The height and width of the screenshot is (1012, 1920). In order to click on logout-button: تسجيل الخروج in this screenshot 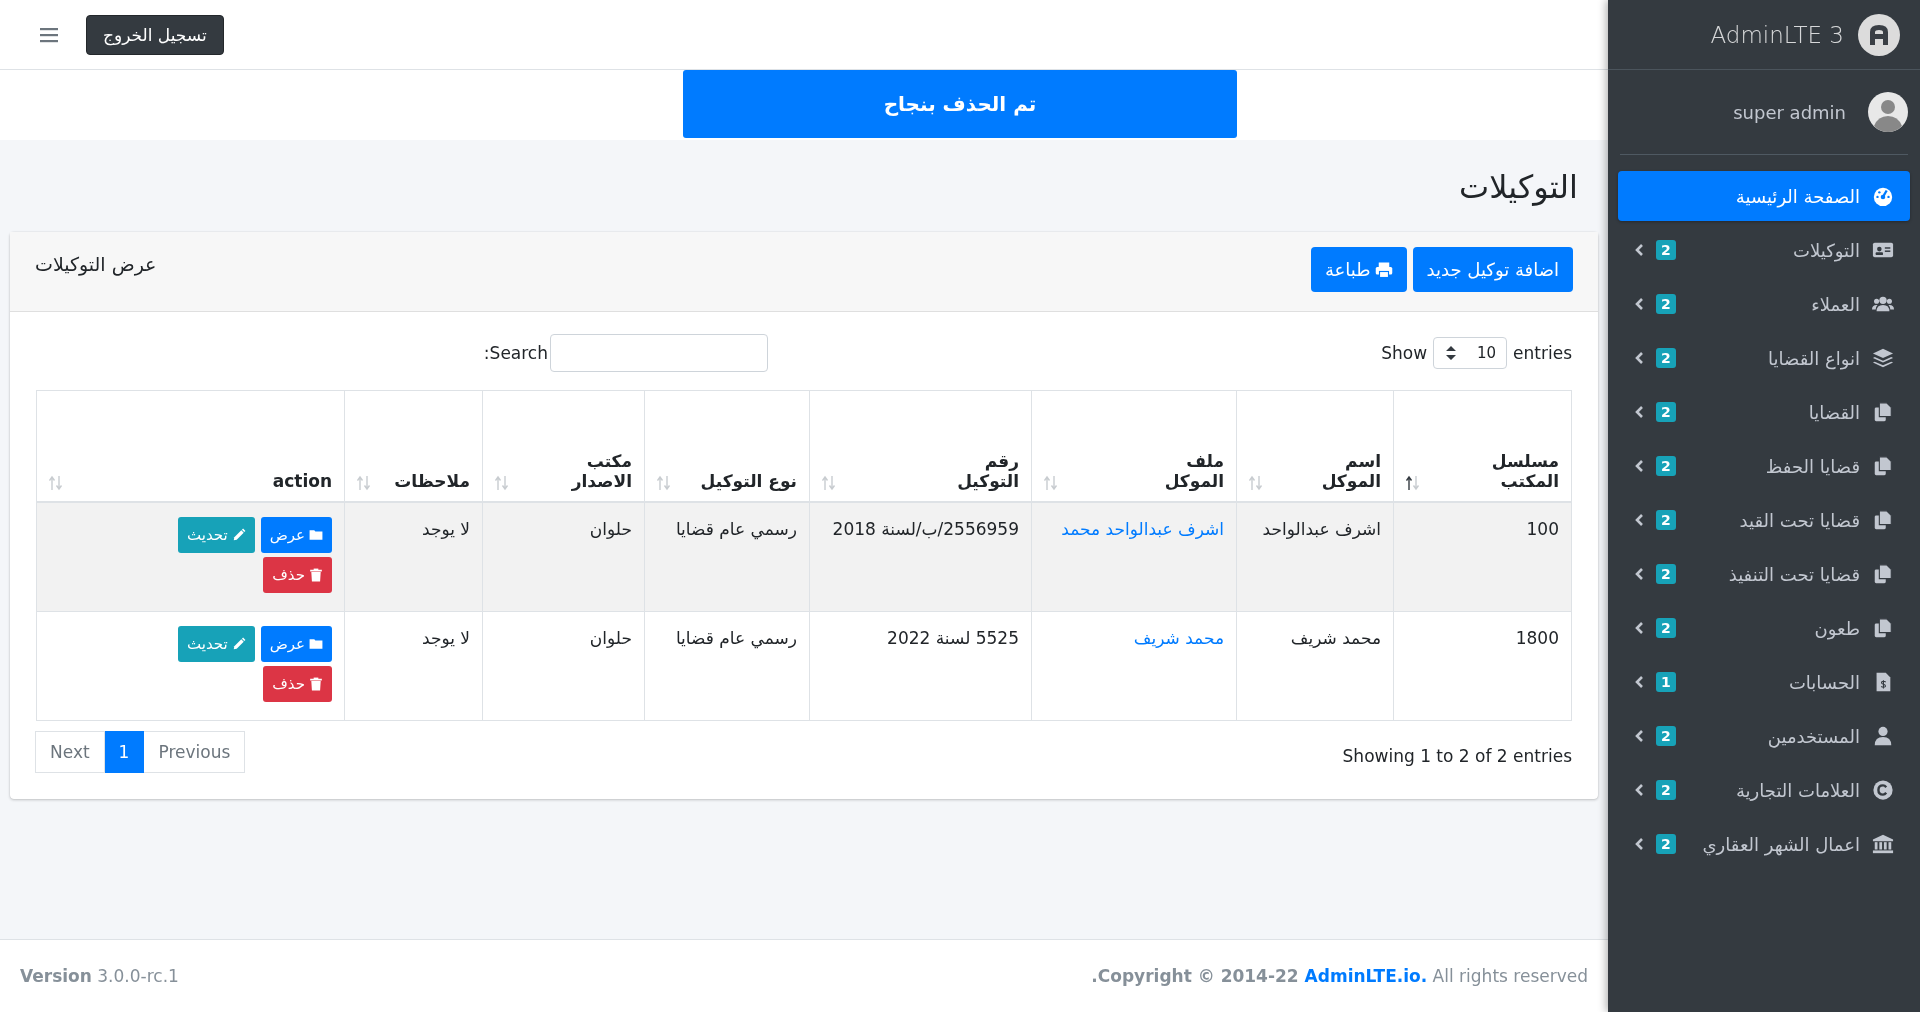, I will do `click(155, 34)`.